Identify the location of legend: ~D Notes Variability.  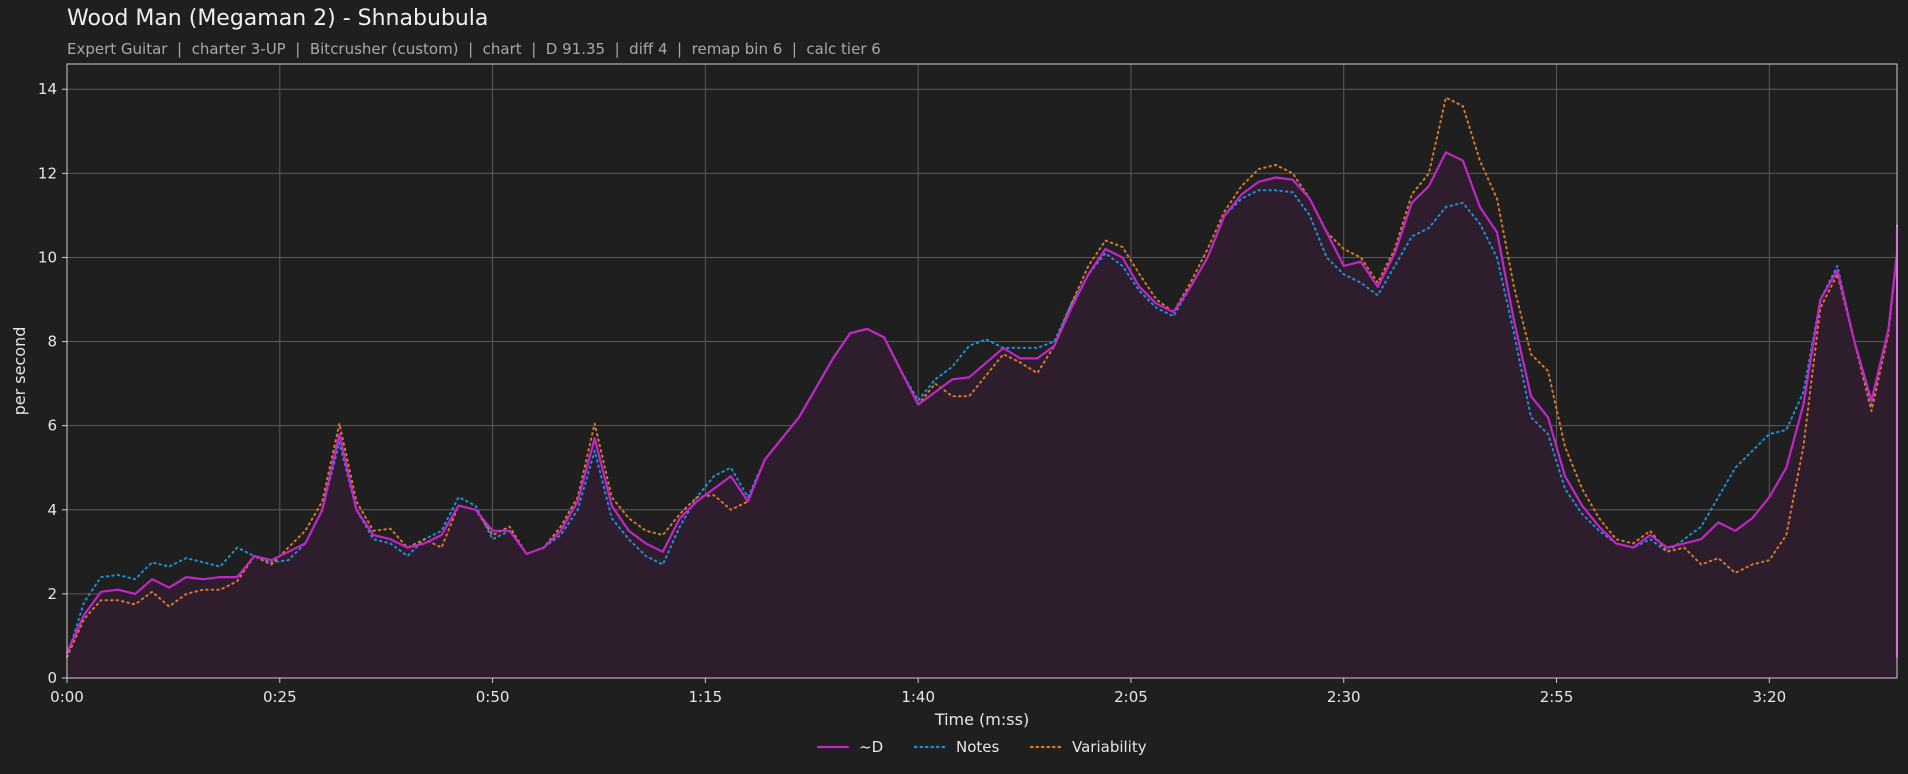
(981, 747).